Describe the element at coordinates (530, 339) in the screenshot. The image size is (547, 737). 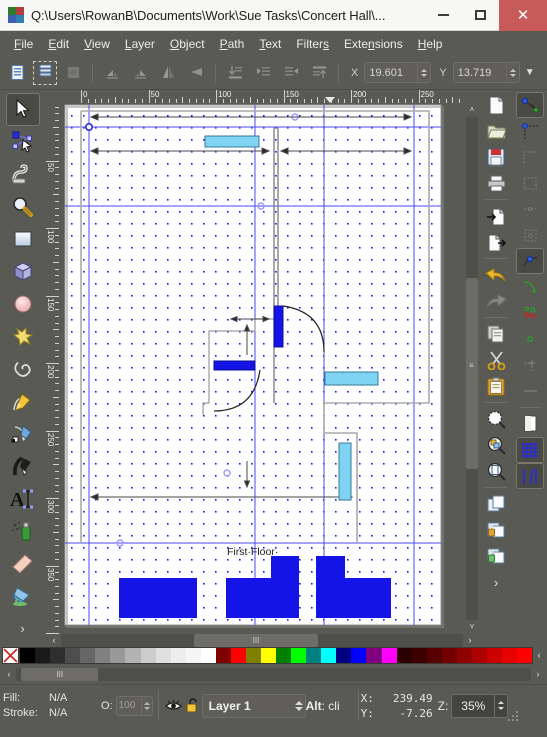
I see `snap-cusp-node-icon` at that location.